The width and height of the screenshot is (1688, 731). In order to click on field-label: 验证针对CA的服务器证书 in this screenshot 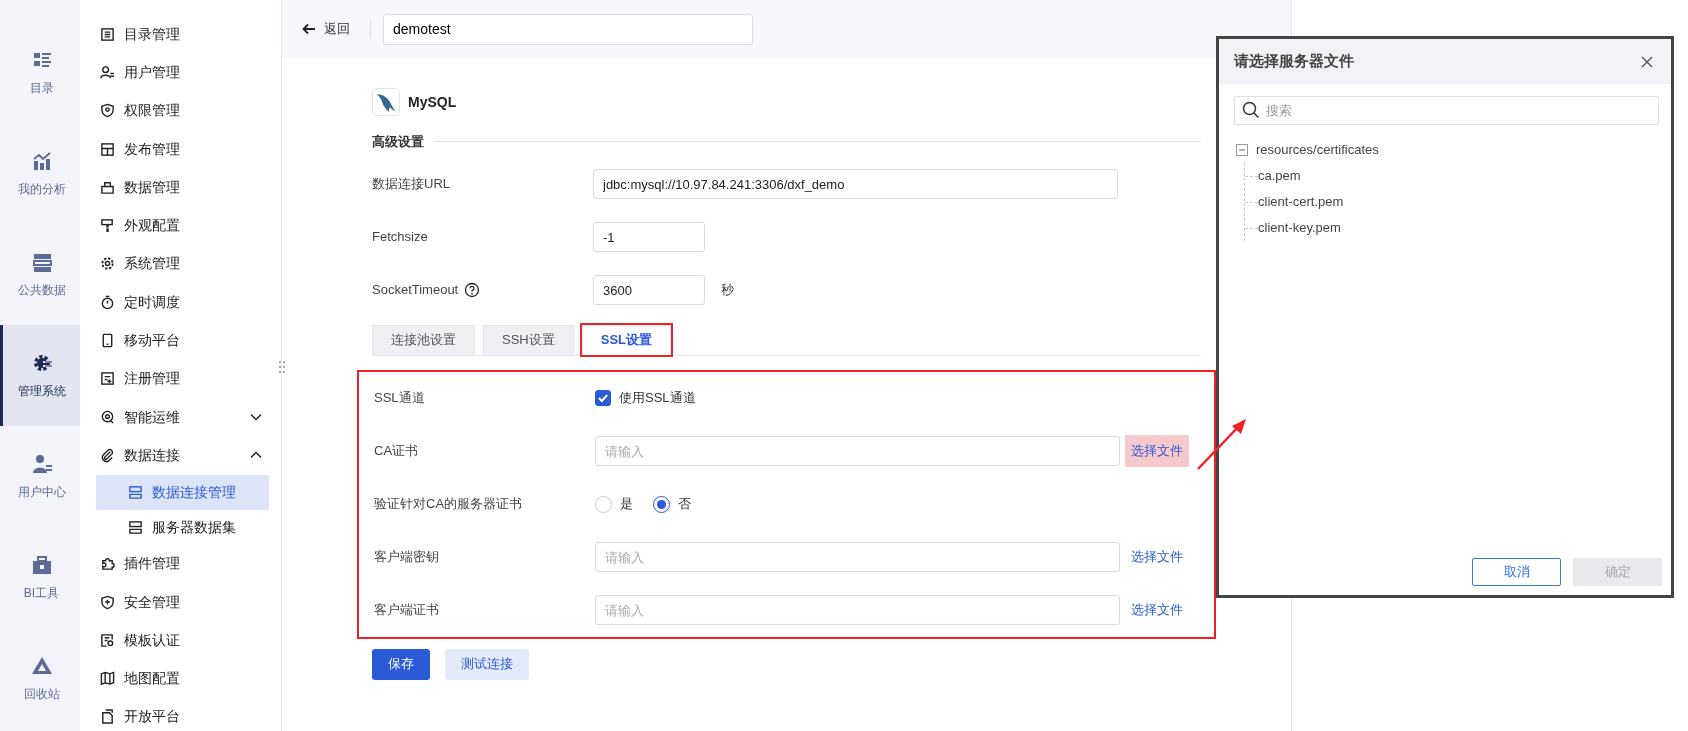, I will do `click(449, 504)`.